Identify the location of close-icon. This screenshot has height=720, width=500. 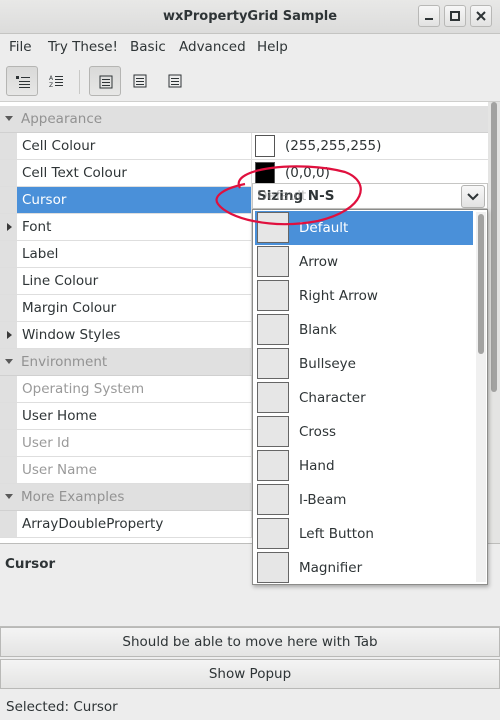
(481, 16).